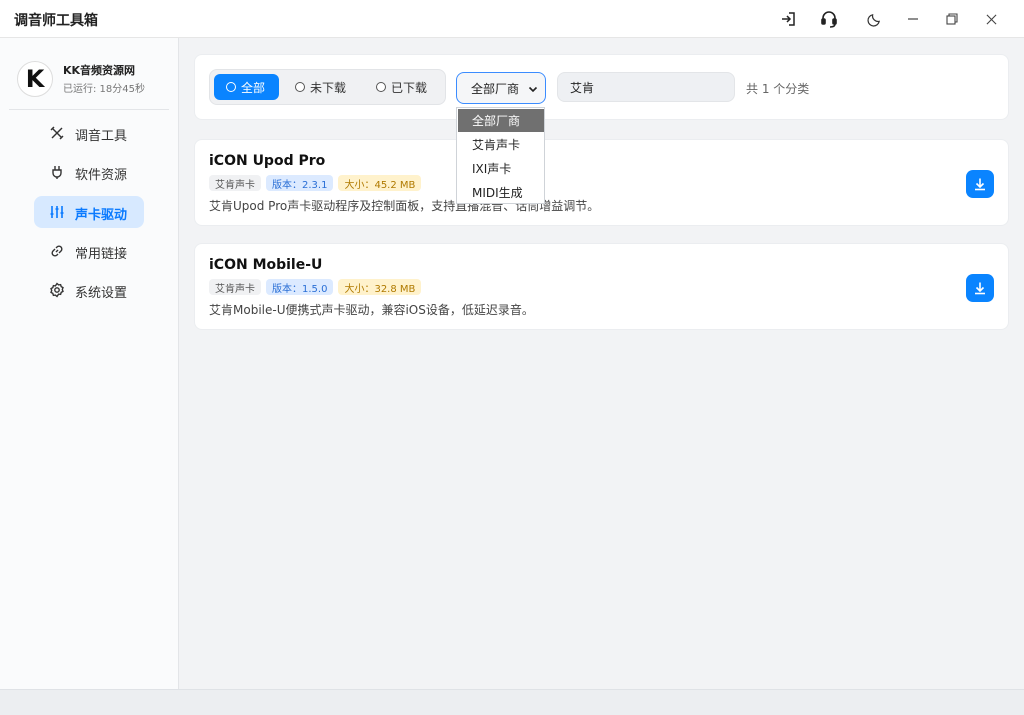  Describe the element at coordinates (512, 19) in the screenshot. I see `title-bar: 调音师工具箱` at that location.